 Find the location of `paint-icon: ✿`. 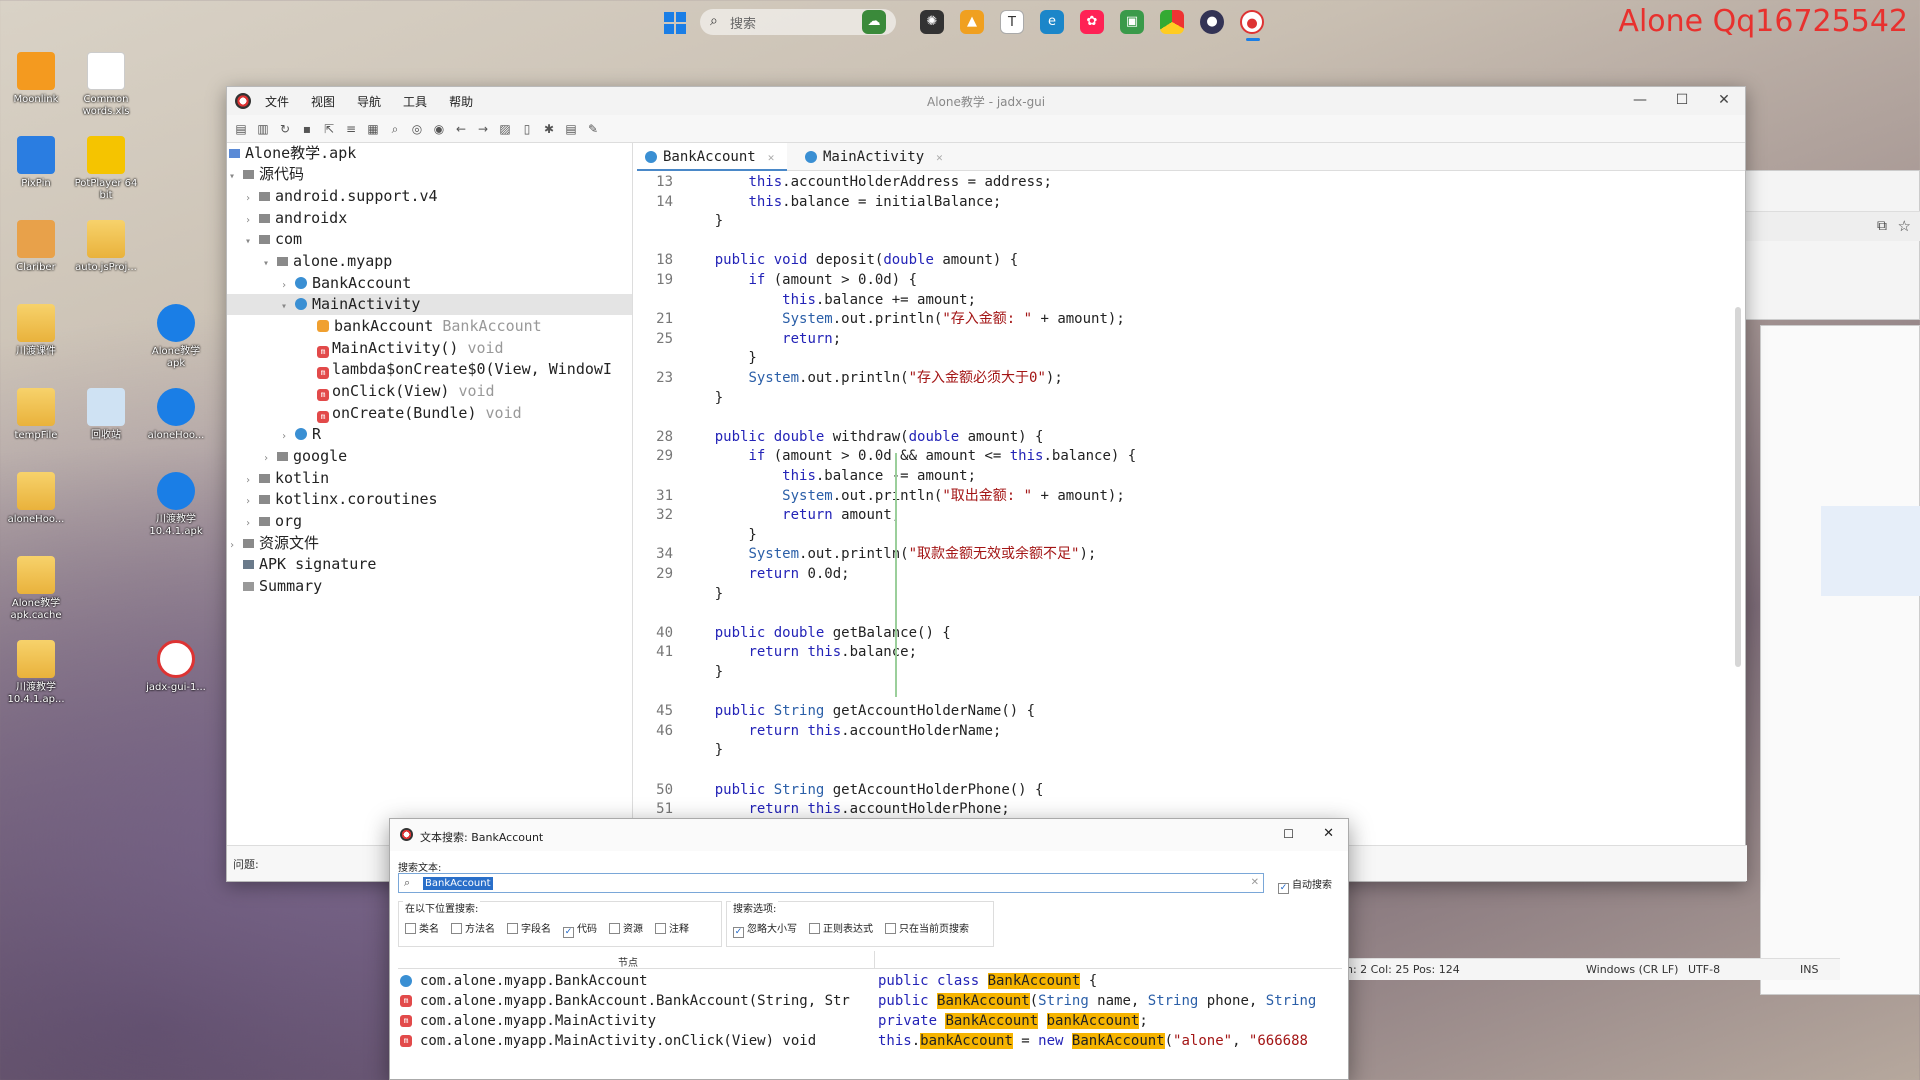

paint-icon: ✿ is located at coordinates (1092, 22).